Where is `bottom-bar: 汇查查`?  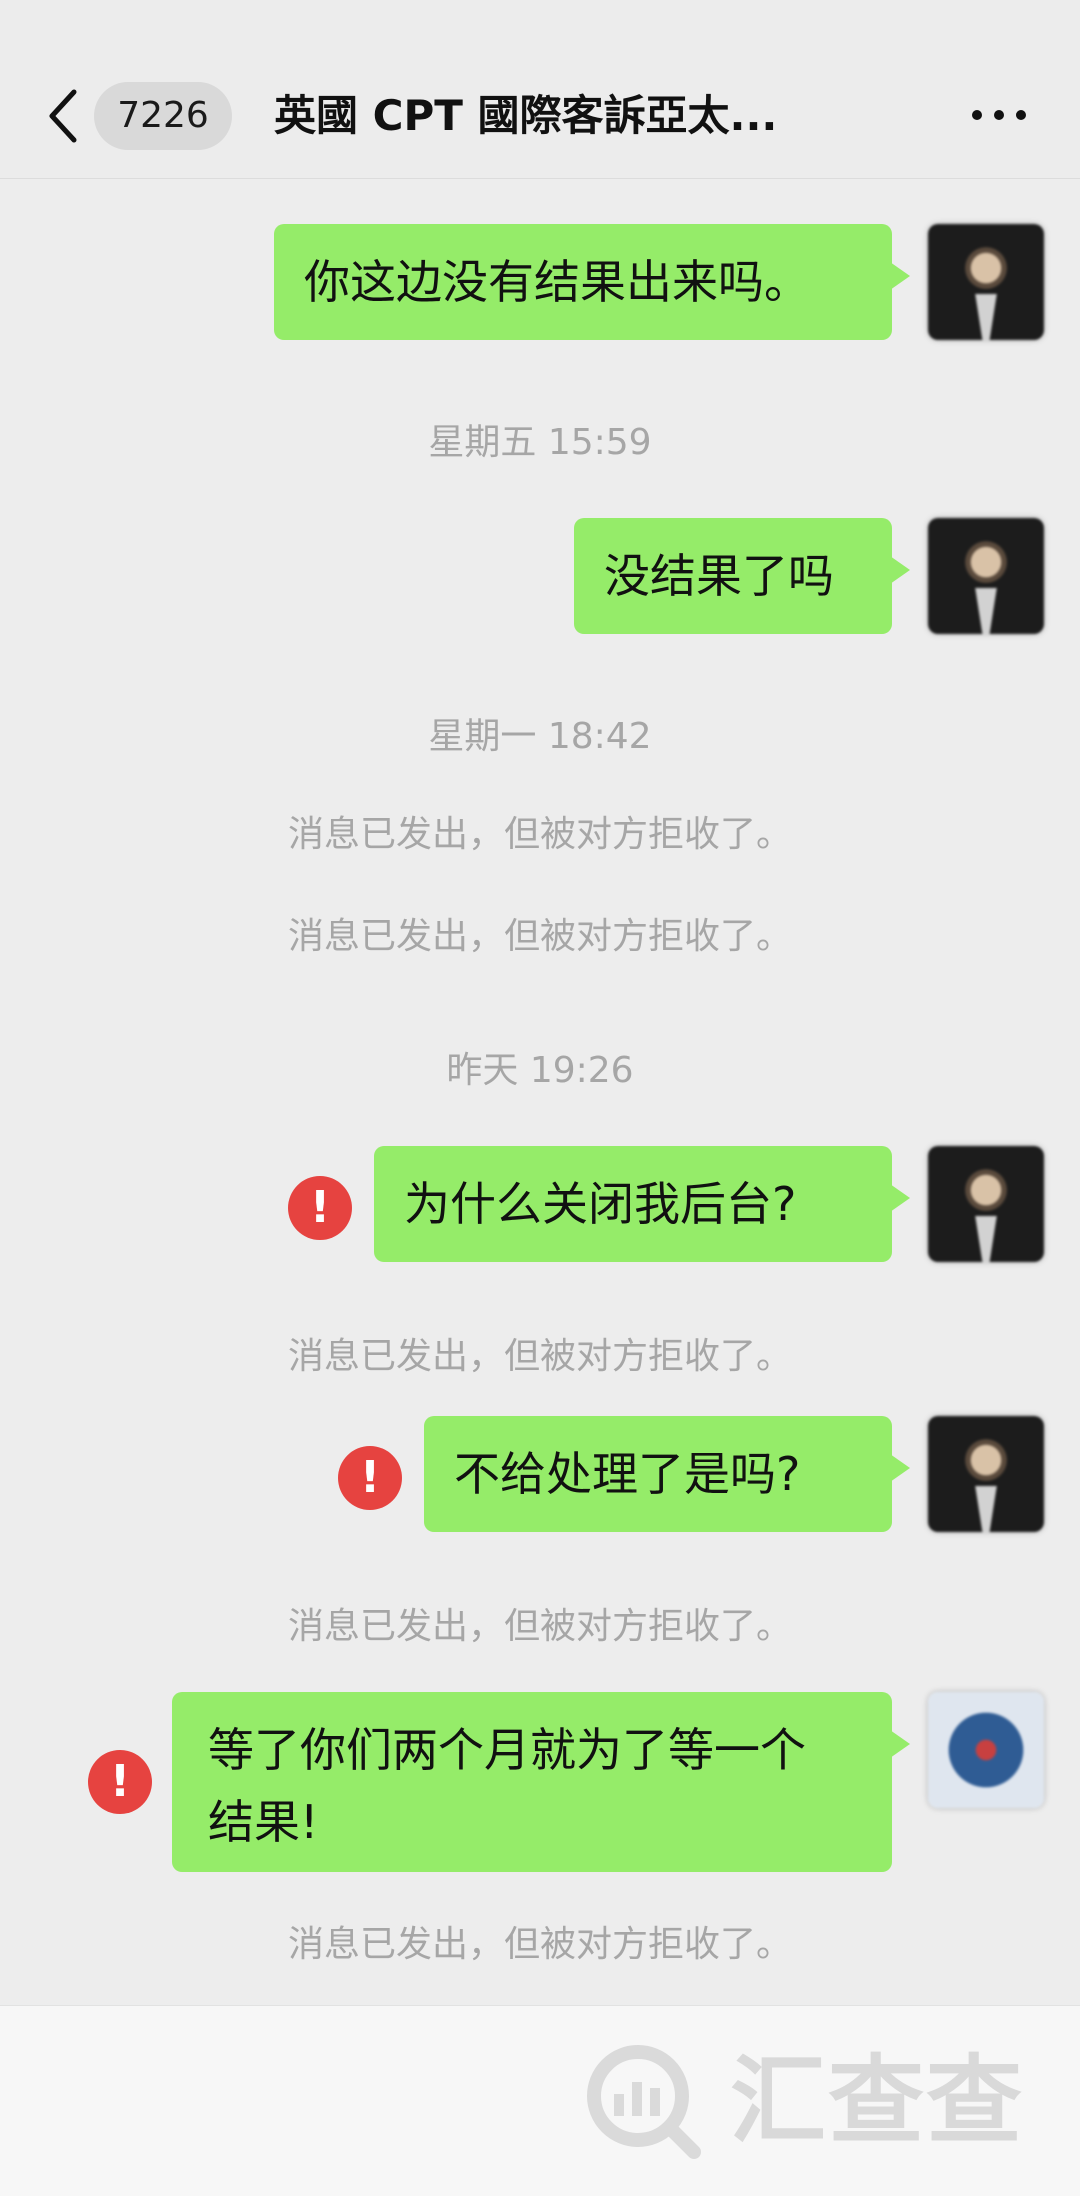
bottom-bar: 汇查查 is located at coordinates (540, 2100).